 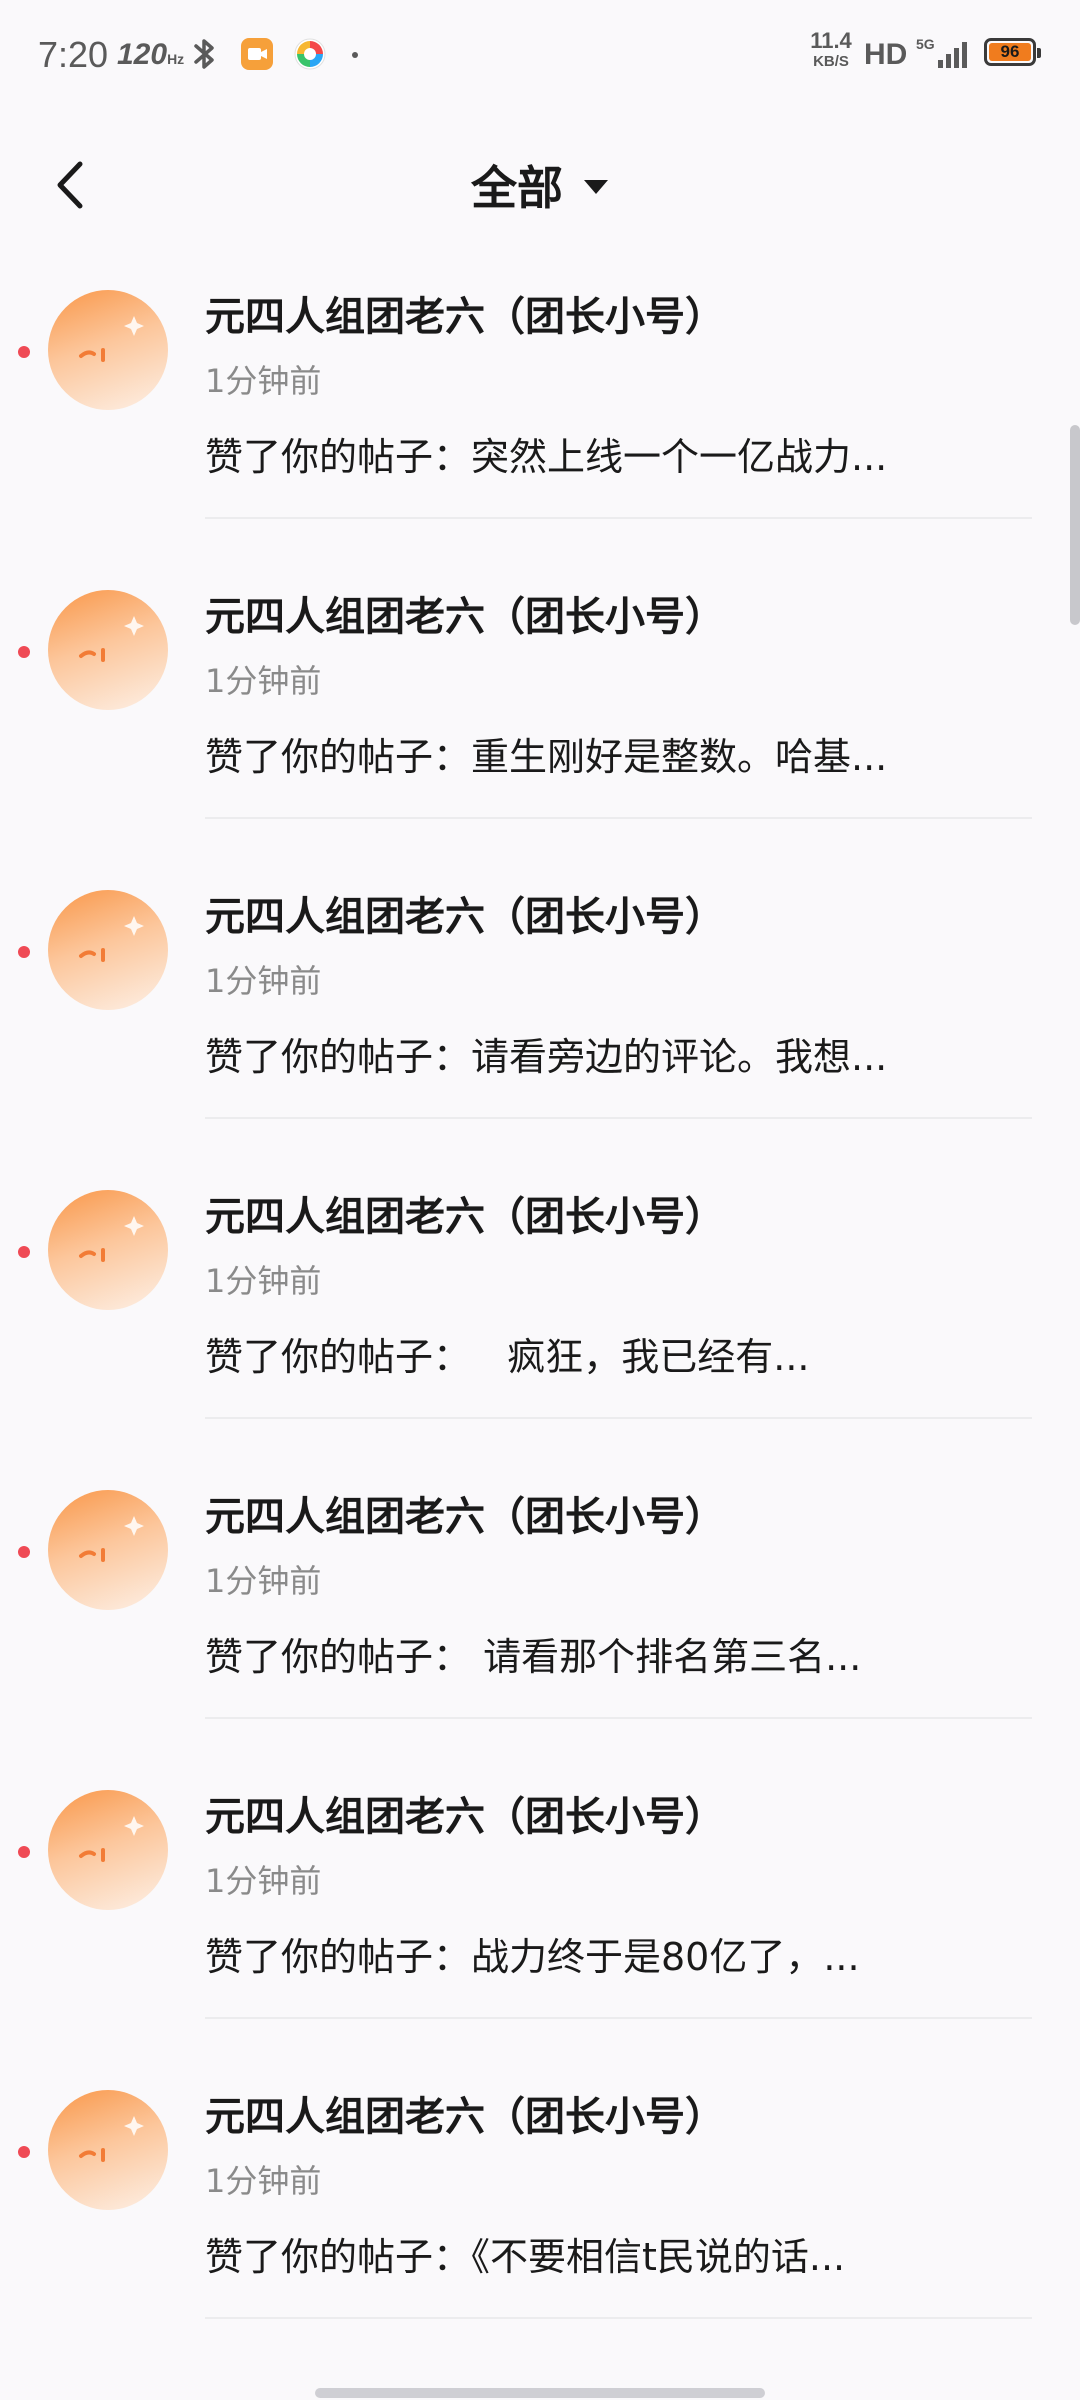 What do you see at coordinates (1075, 525) in the screenshot?
I see `scrollbar` at bounding box center [1075, 525].